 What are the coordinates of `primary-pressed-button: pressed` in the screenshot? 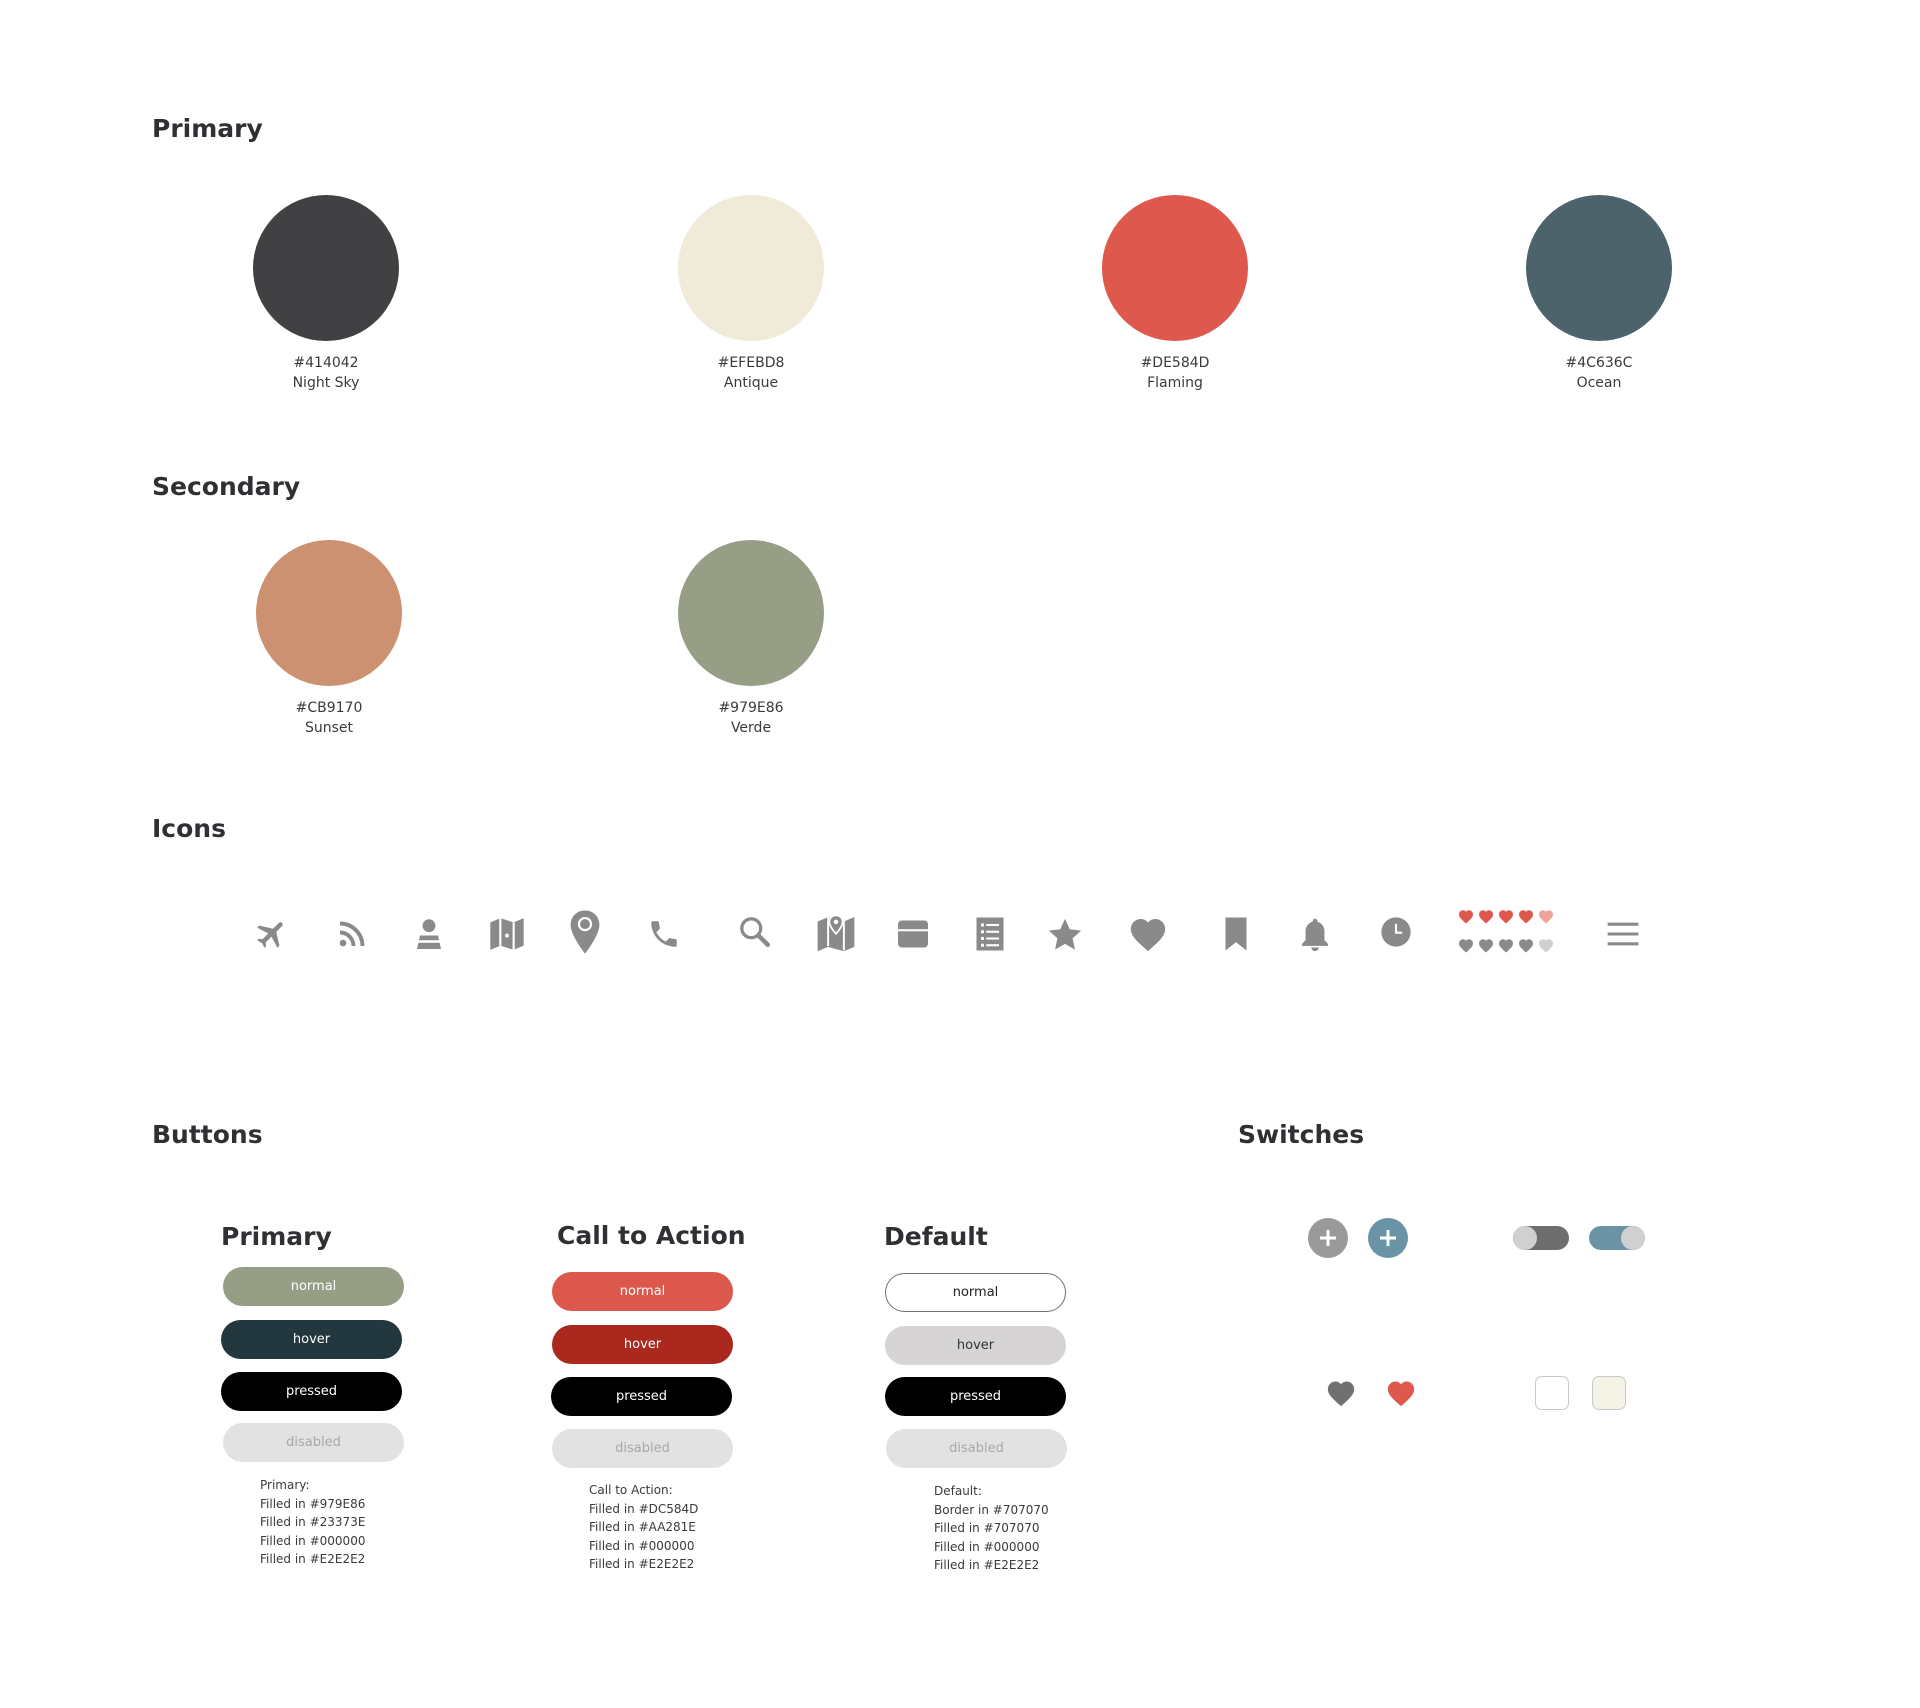 It's located at (311, 1391).